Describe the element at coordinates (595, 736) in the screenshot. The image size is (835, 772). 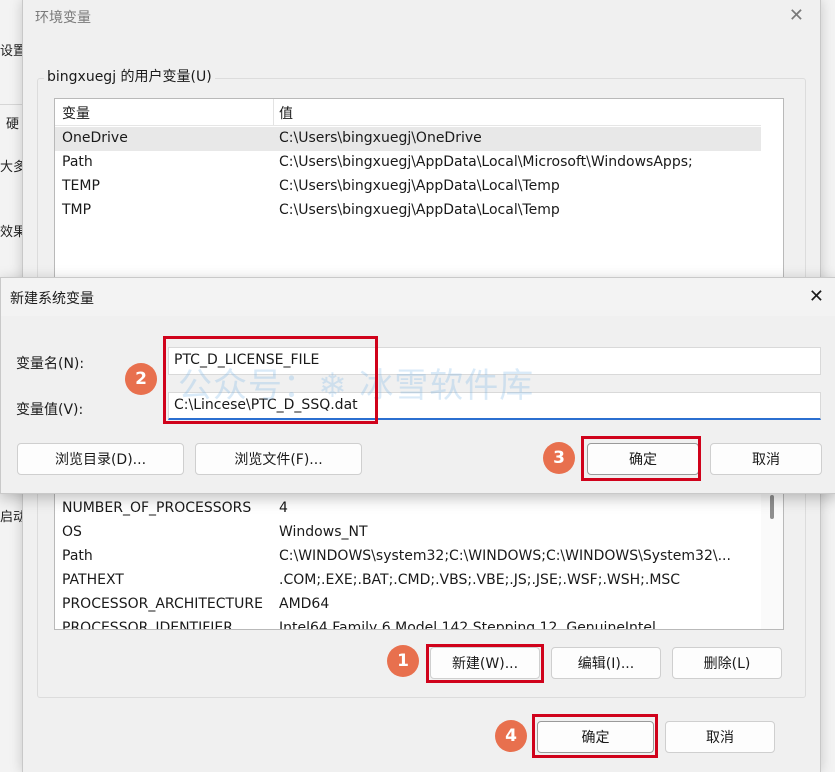
I see `highlight-env-ok` at that location.